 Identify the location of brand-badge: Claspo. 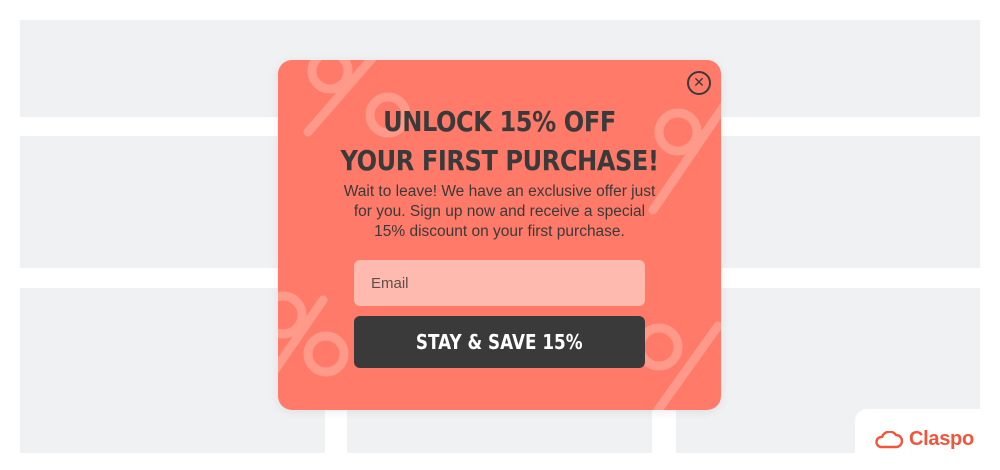
(927, 439).